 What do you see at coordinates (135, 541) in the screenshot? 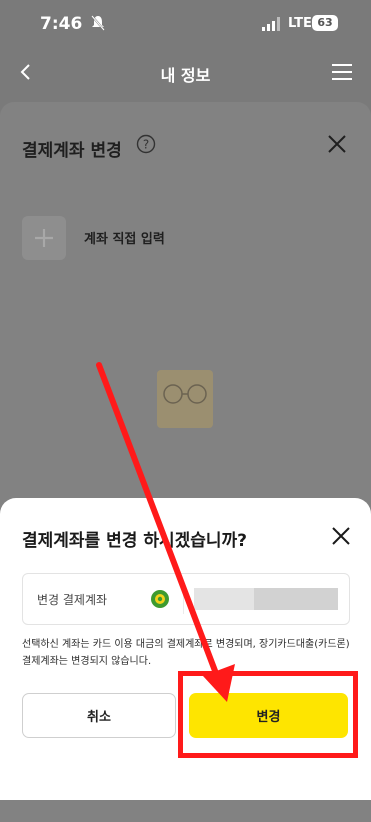
I see `modal-title: 결제계좌를 변경 하시겠습니까?` at bounding box center [135, 541].